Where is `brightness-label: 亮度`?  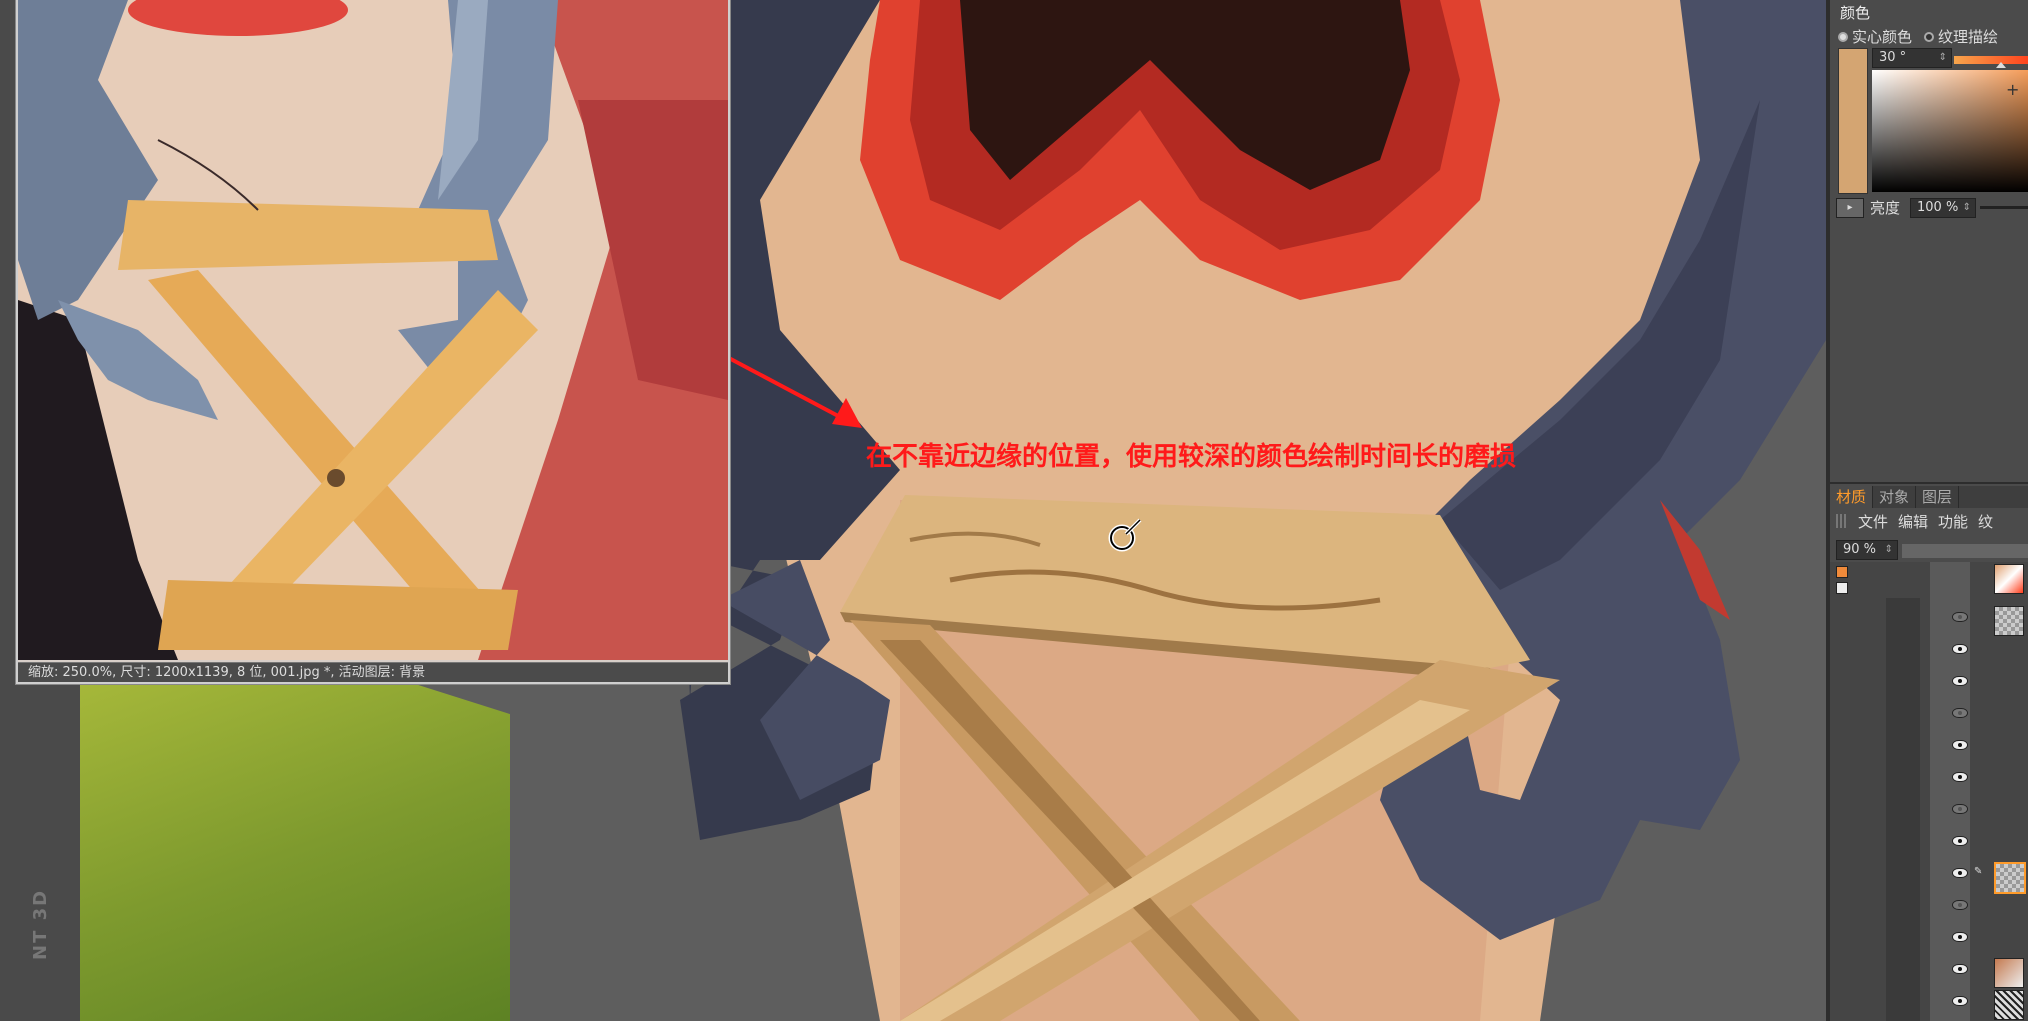 brightness-label: 亮度 is located at coordinates (1885, 208).